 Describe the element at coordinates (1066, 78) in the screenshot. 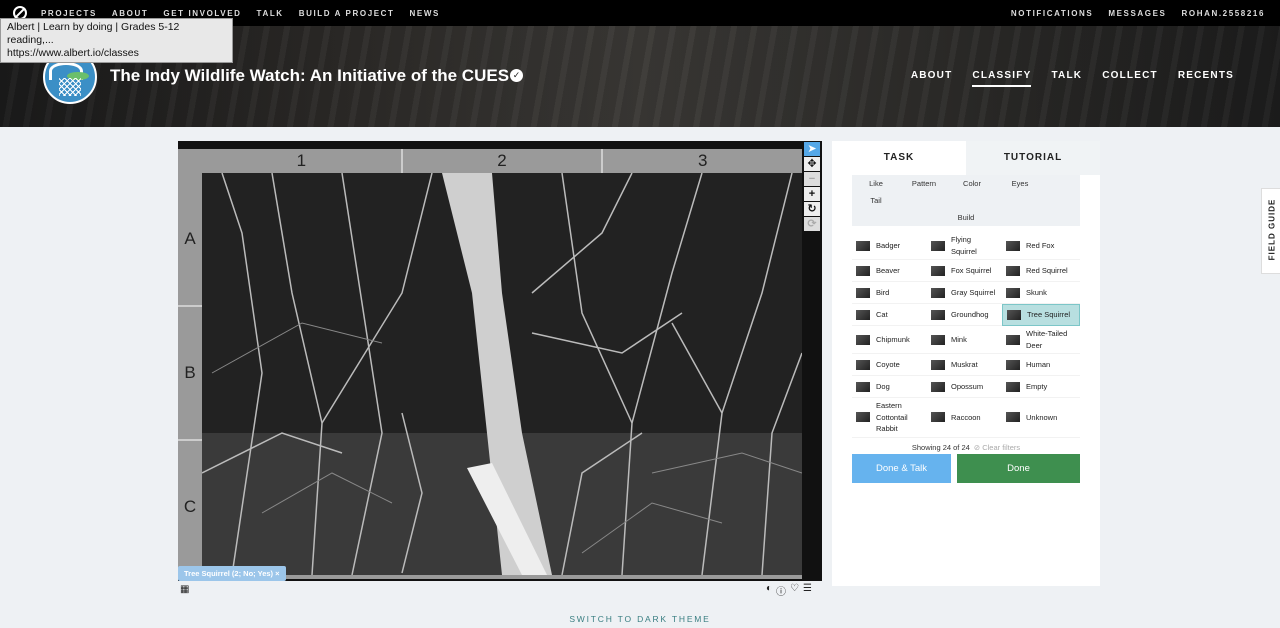

I see `project-nav-talk: TALK` at that location.